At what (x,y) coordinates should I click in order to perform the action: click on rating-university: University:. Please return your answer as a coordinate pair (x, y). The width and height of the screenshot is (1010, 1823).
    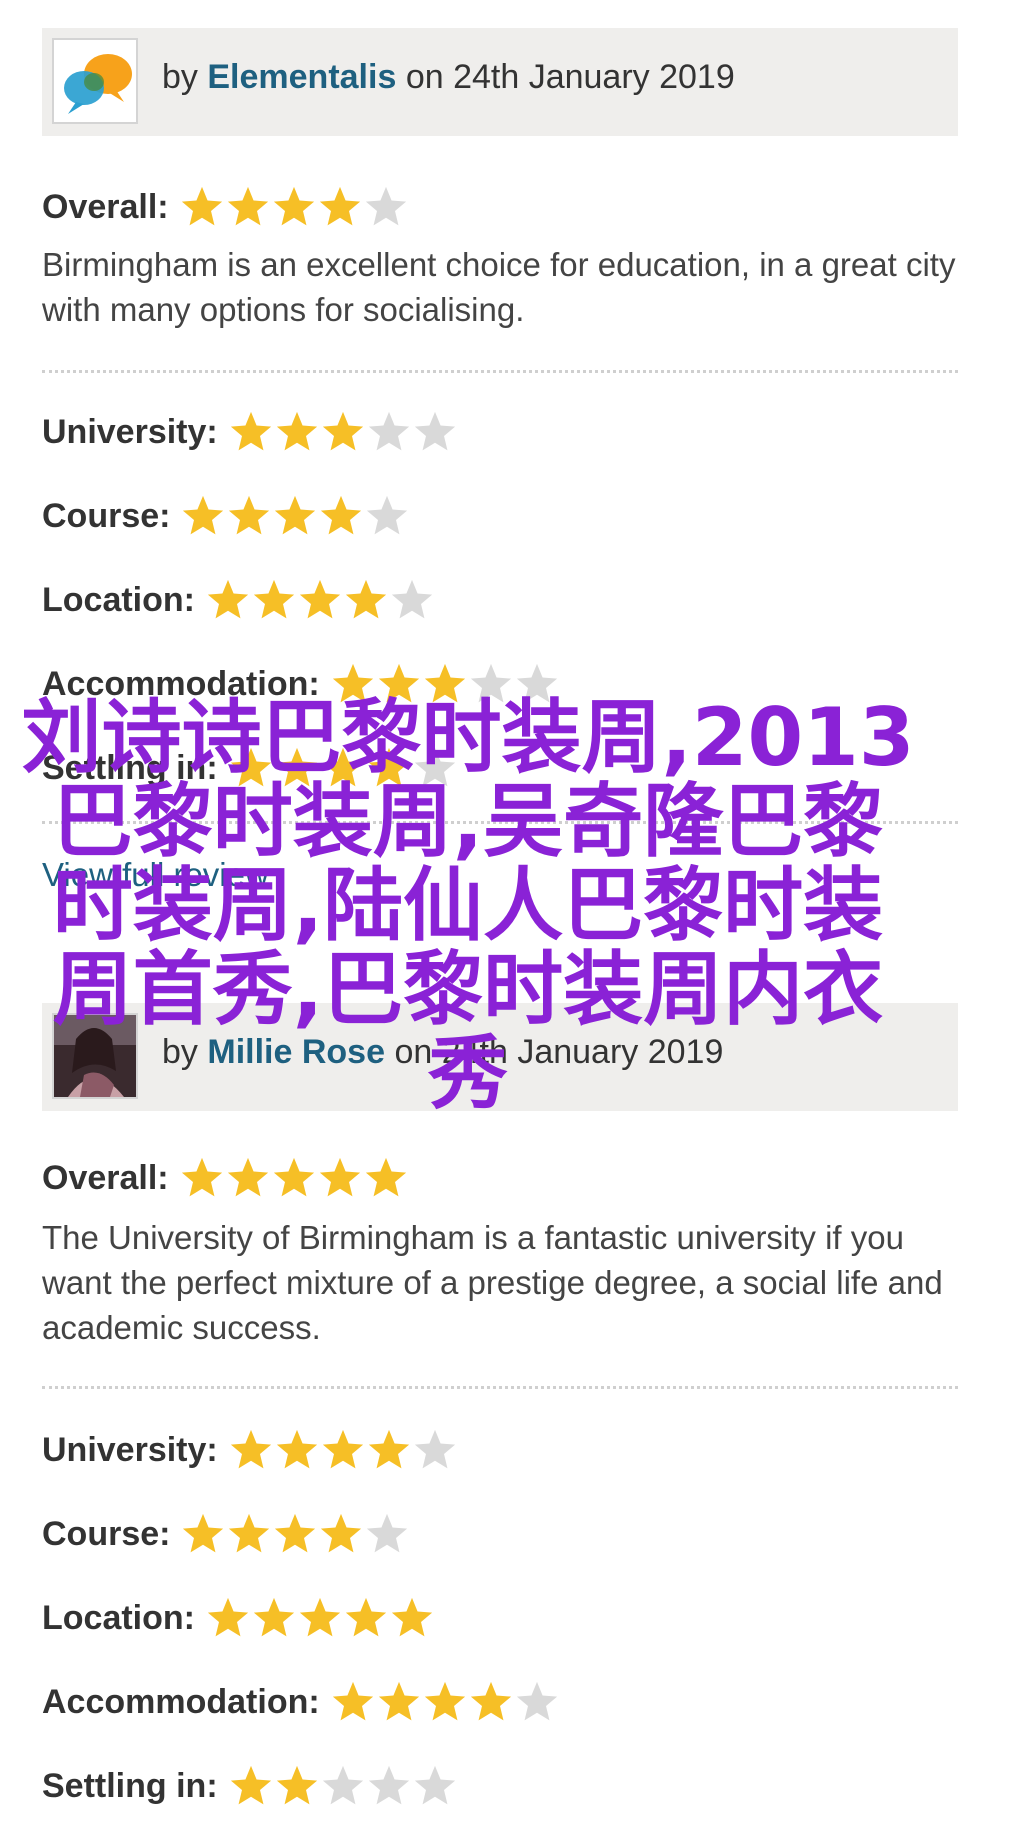
    Looking at the image, I should click on (500, 1450).